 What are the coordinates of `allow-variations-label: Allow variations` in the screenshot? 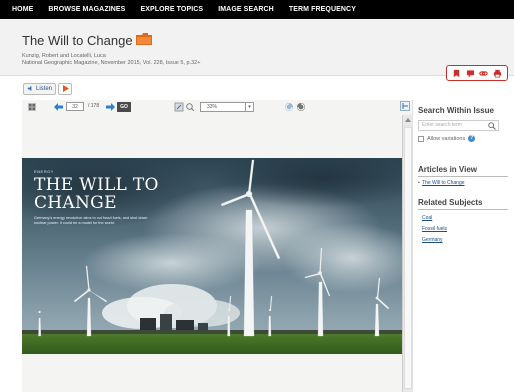 It's located at (446, 138).